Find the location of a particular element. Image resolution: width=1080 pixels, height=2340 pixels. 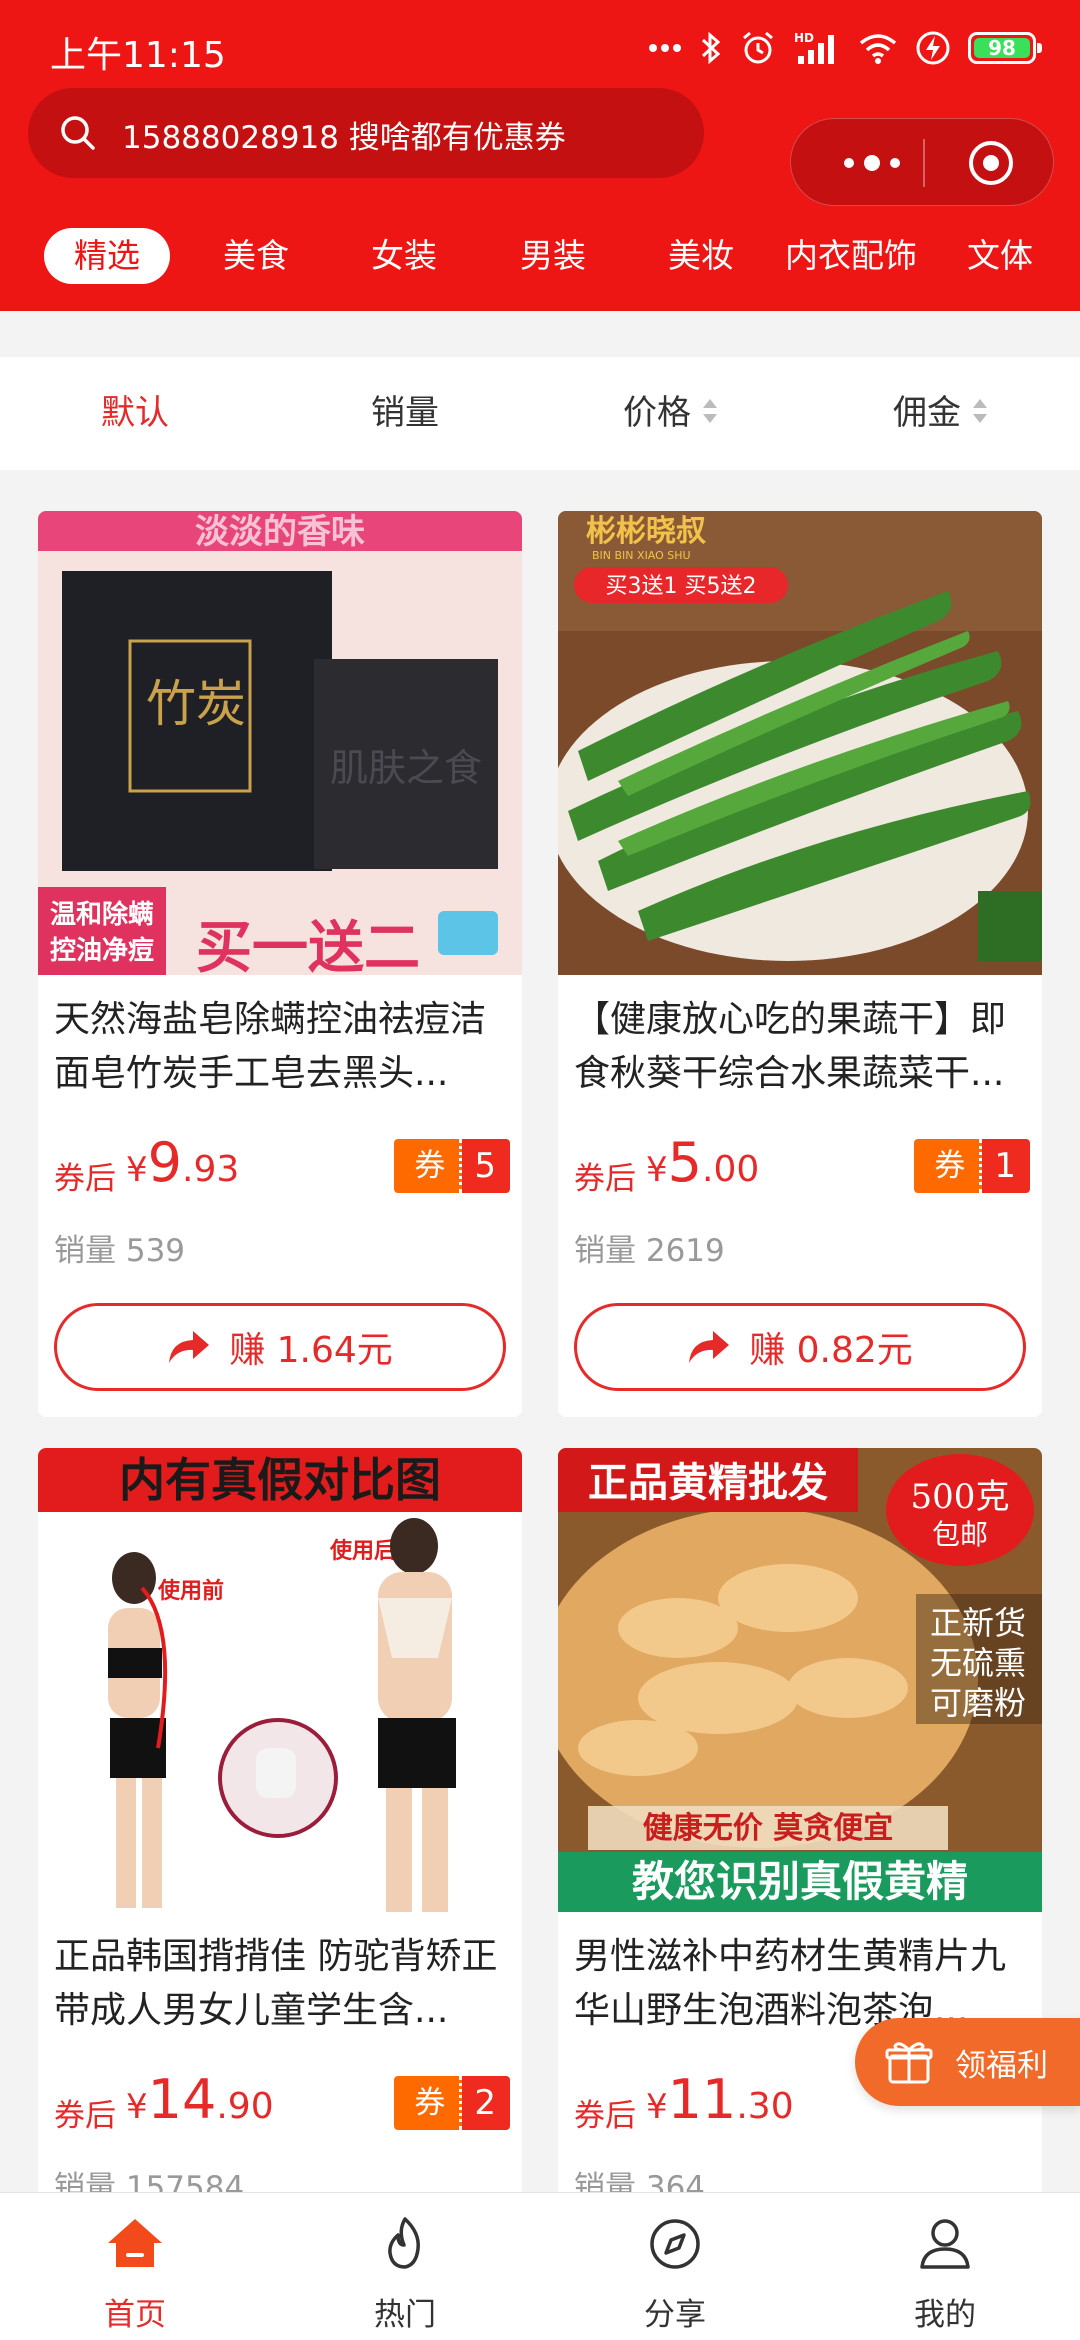

earn-button: 赚 0.82元 is located at coordinates (800, 1347).